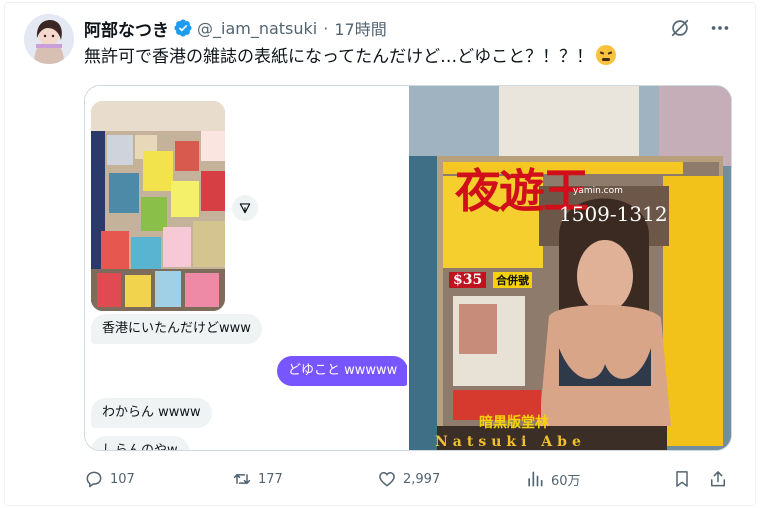 The image size is (760, 508). Describe the element at coordinates (387, 479) in the screenshot. I see `like-icon` at that location.